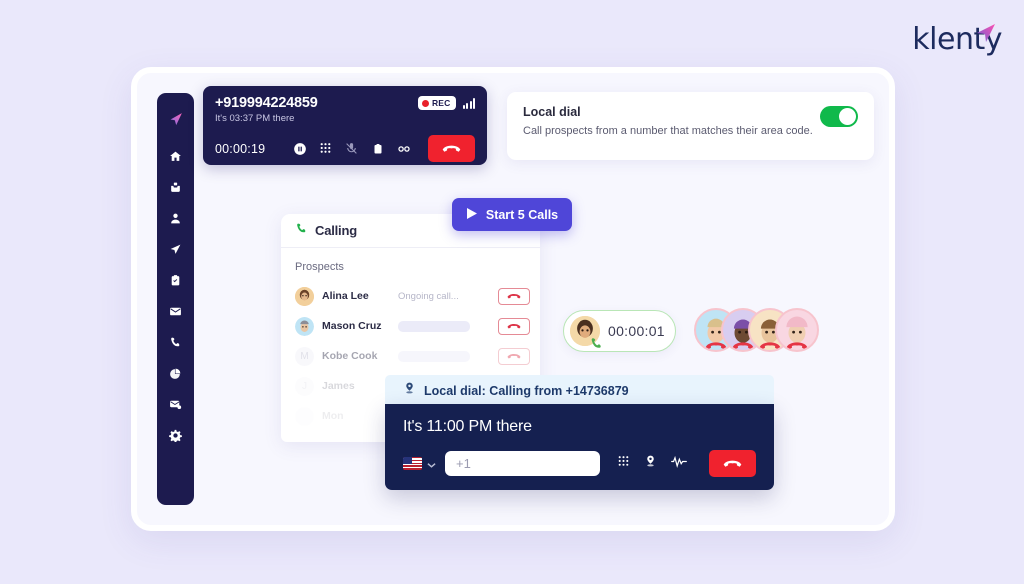  What do you see at coordinates (176, 156) in the screenshot?
I see `sidebar-item-home` at bounding box center [176, 156].